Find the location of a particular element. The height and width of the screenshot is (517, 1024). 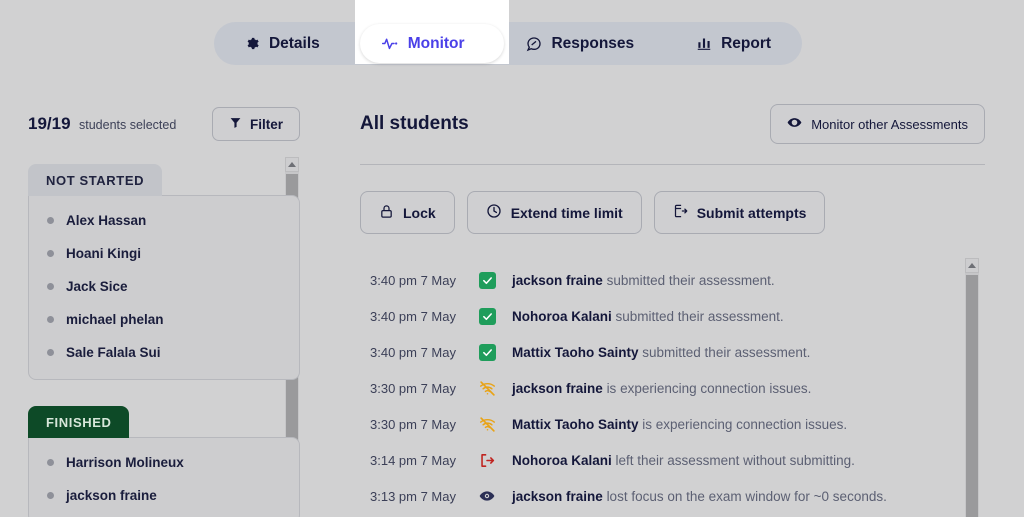

list-item: michael phelan is located at coordinates (164, 319).